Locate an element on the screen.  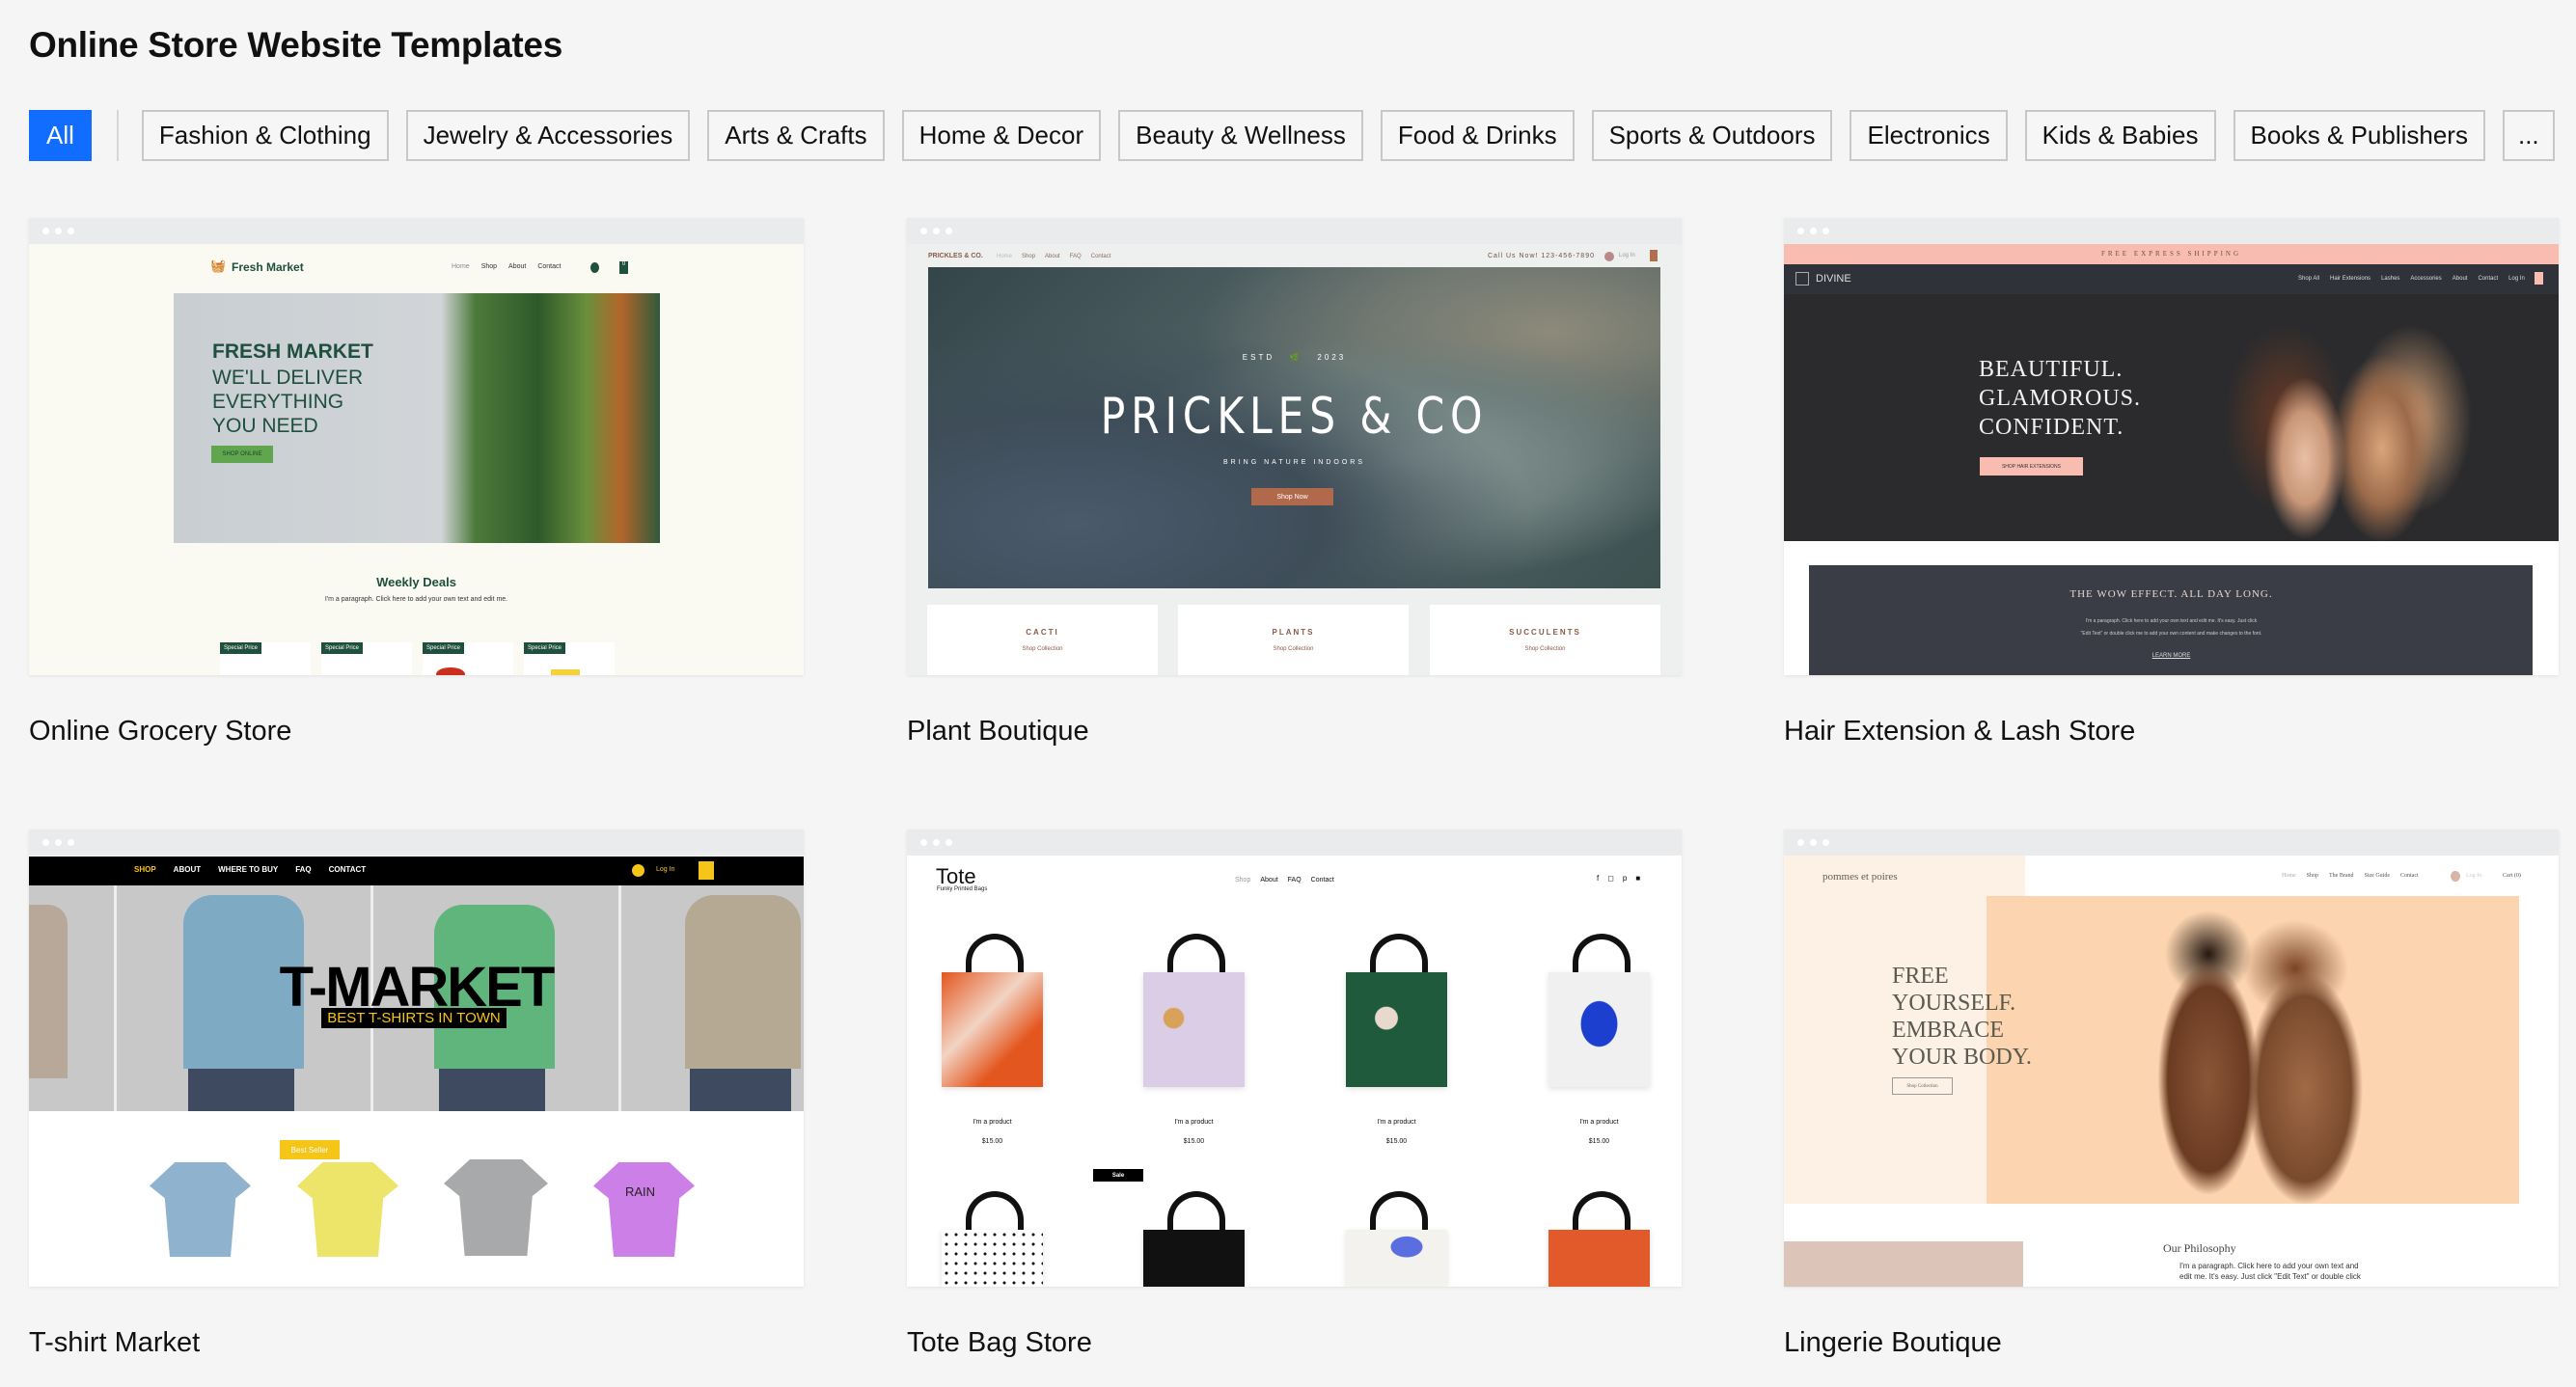
template-name: Plant Boutique is located at coordinates (1295, 732).